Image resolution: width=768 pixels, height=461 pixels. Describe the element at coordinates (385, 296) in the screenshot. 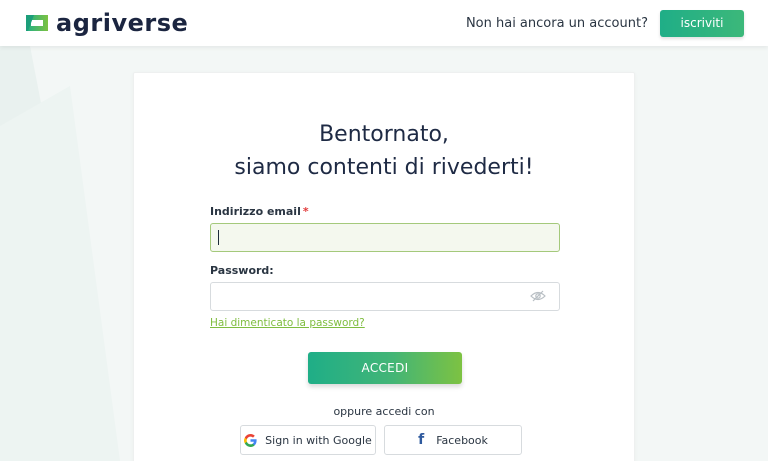

I see `password-field` at that location.